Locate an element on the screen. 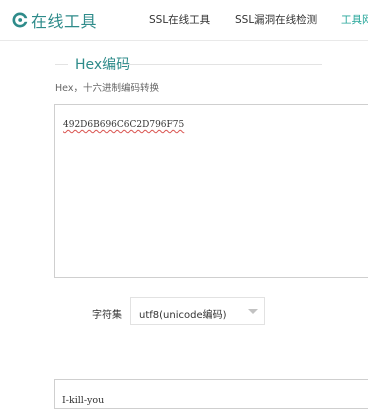  charset-selected-value: utf8(unicode编码) is located at coordinates (183, 315).